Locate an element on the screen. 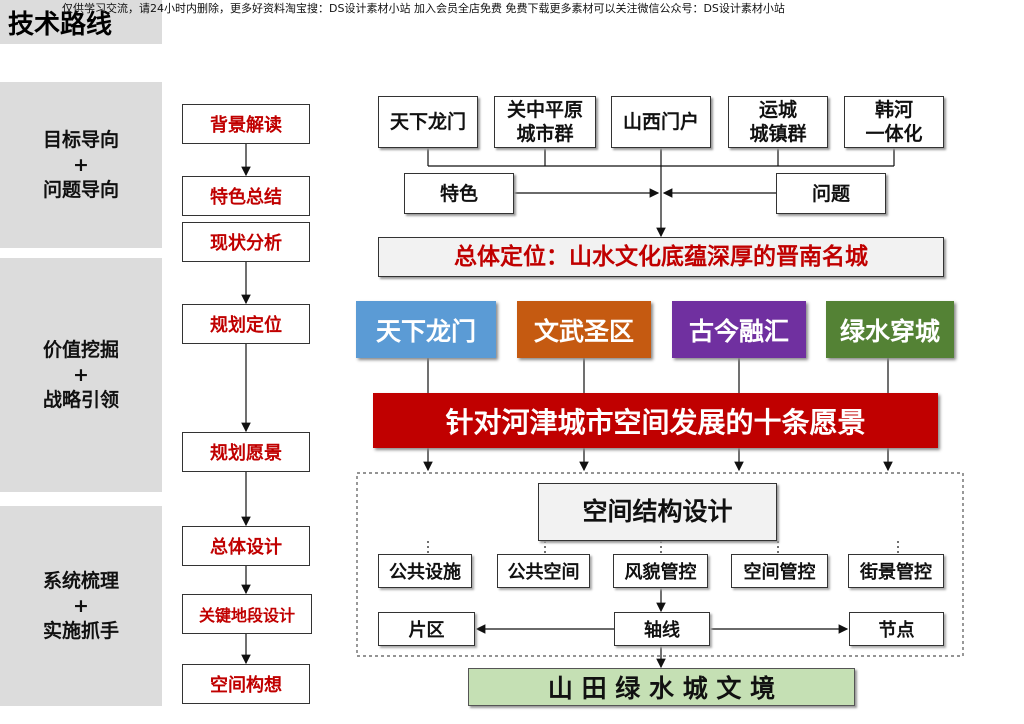 This screenshot has width=1024, height=724. stage-line: 目标导向 is located at coordinates (80, 139).